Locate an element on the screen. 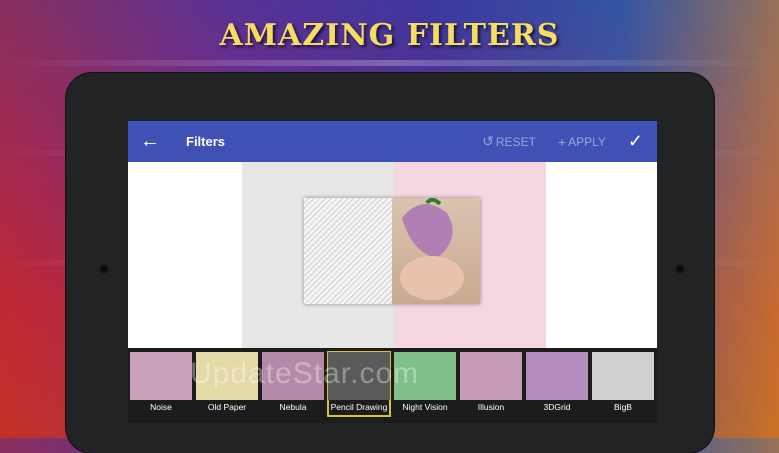 The image size is (779, 453). apply-label: APPLY is located at coordinates (587, 141).